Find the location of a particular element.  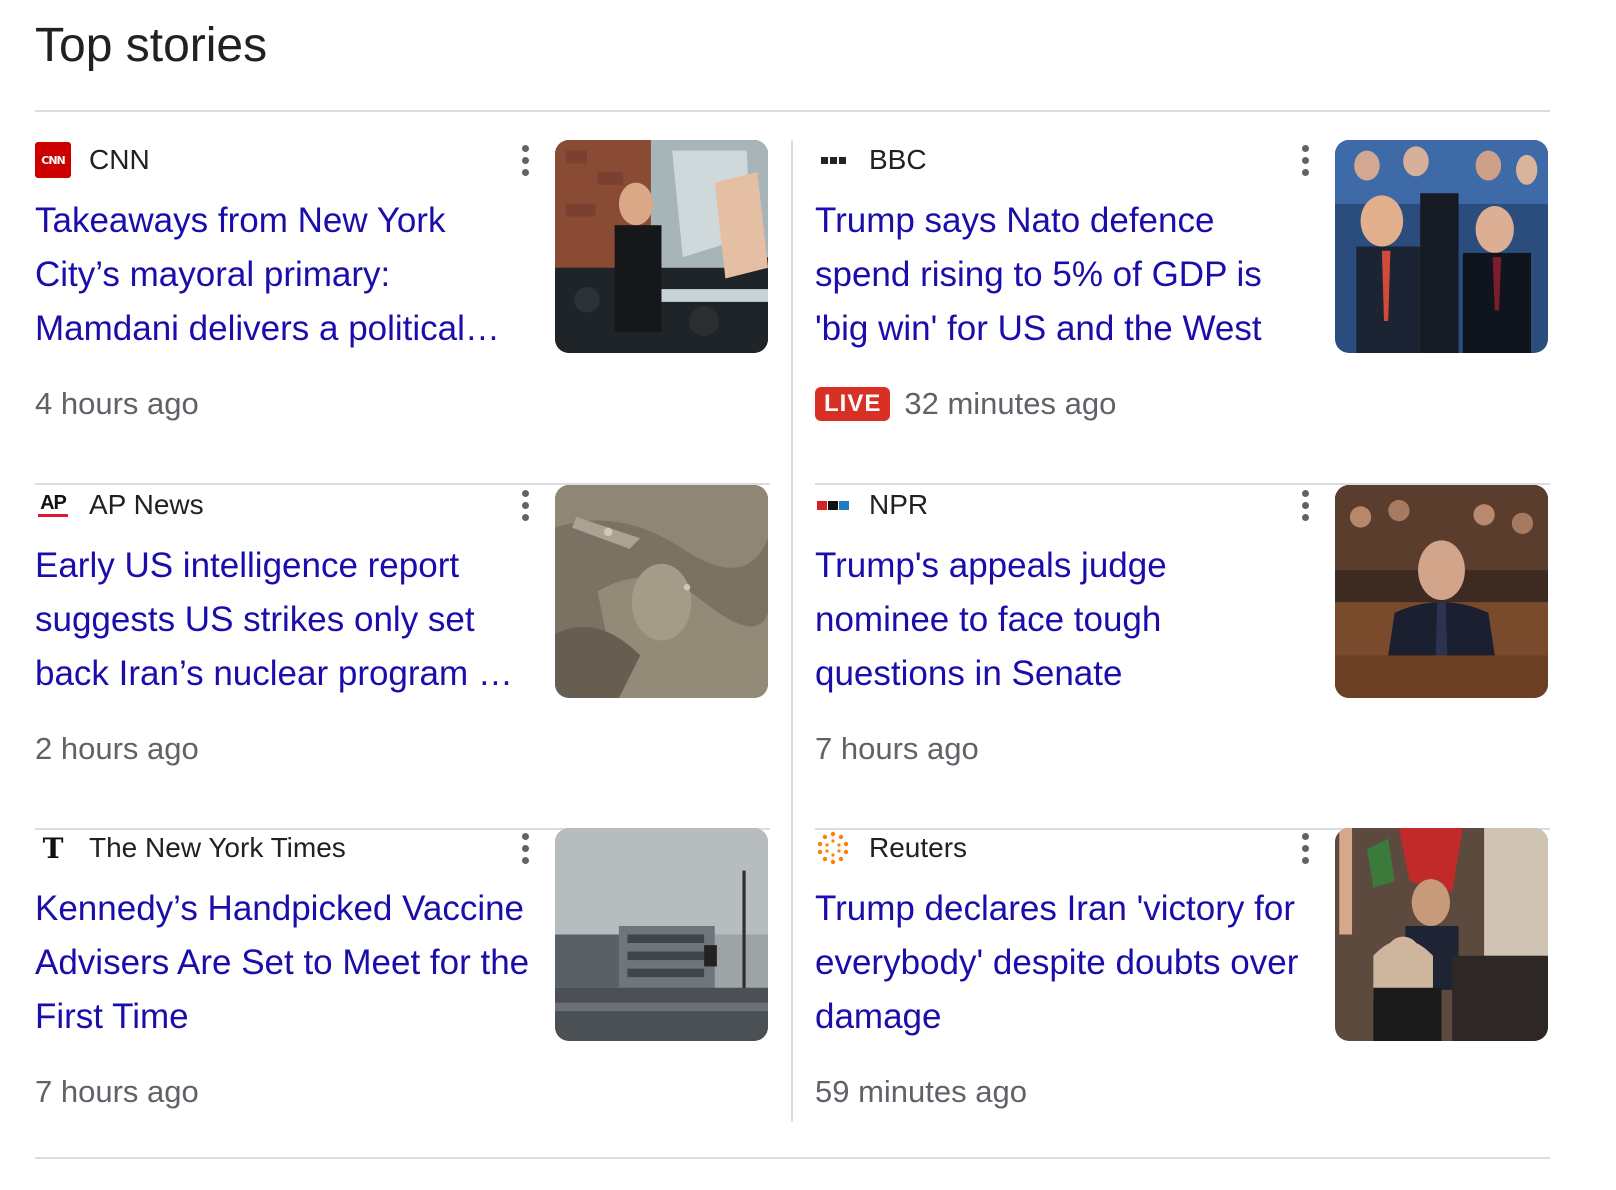

source-name: The New York Times is located at coordinates (217, 848).